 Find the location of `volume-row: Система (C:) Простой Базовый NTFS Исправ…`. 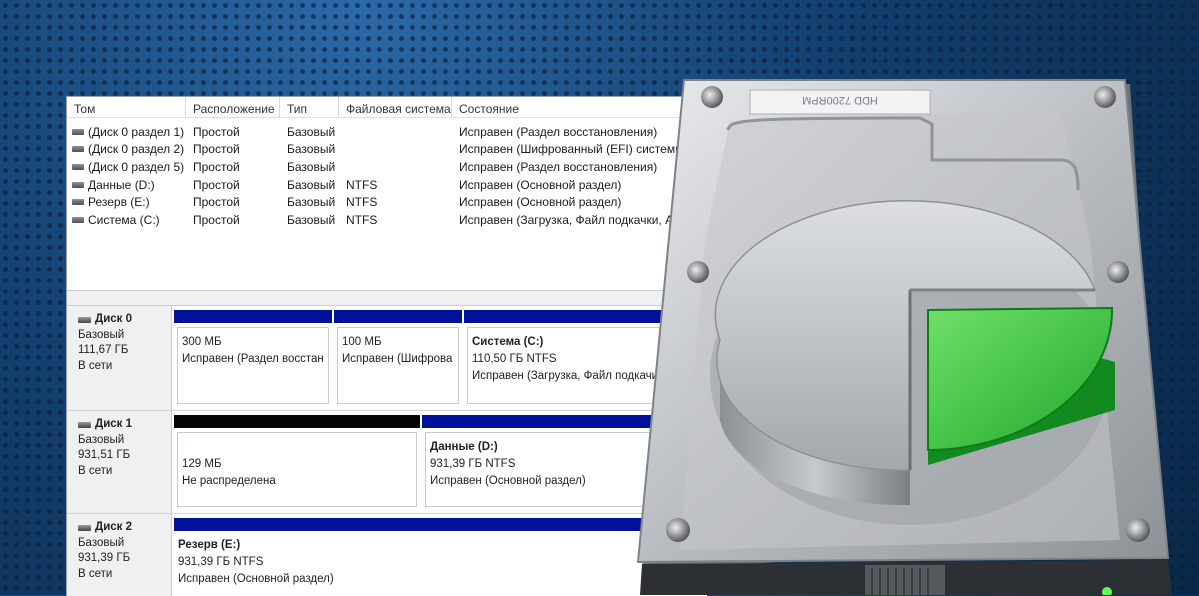

volume-row: Система (C:) Простой Базовый NTFS Исправ… is located at coordinates (387, 220).